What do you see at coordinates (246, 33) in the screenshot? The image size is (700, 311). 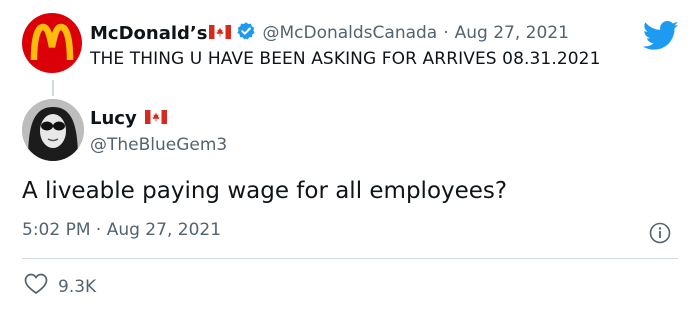 I see `verified-badge-icon` at bounding box center [246, 33].